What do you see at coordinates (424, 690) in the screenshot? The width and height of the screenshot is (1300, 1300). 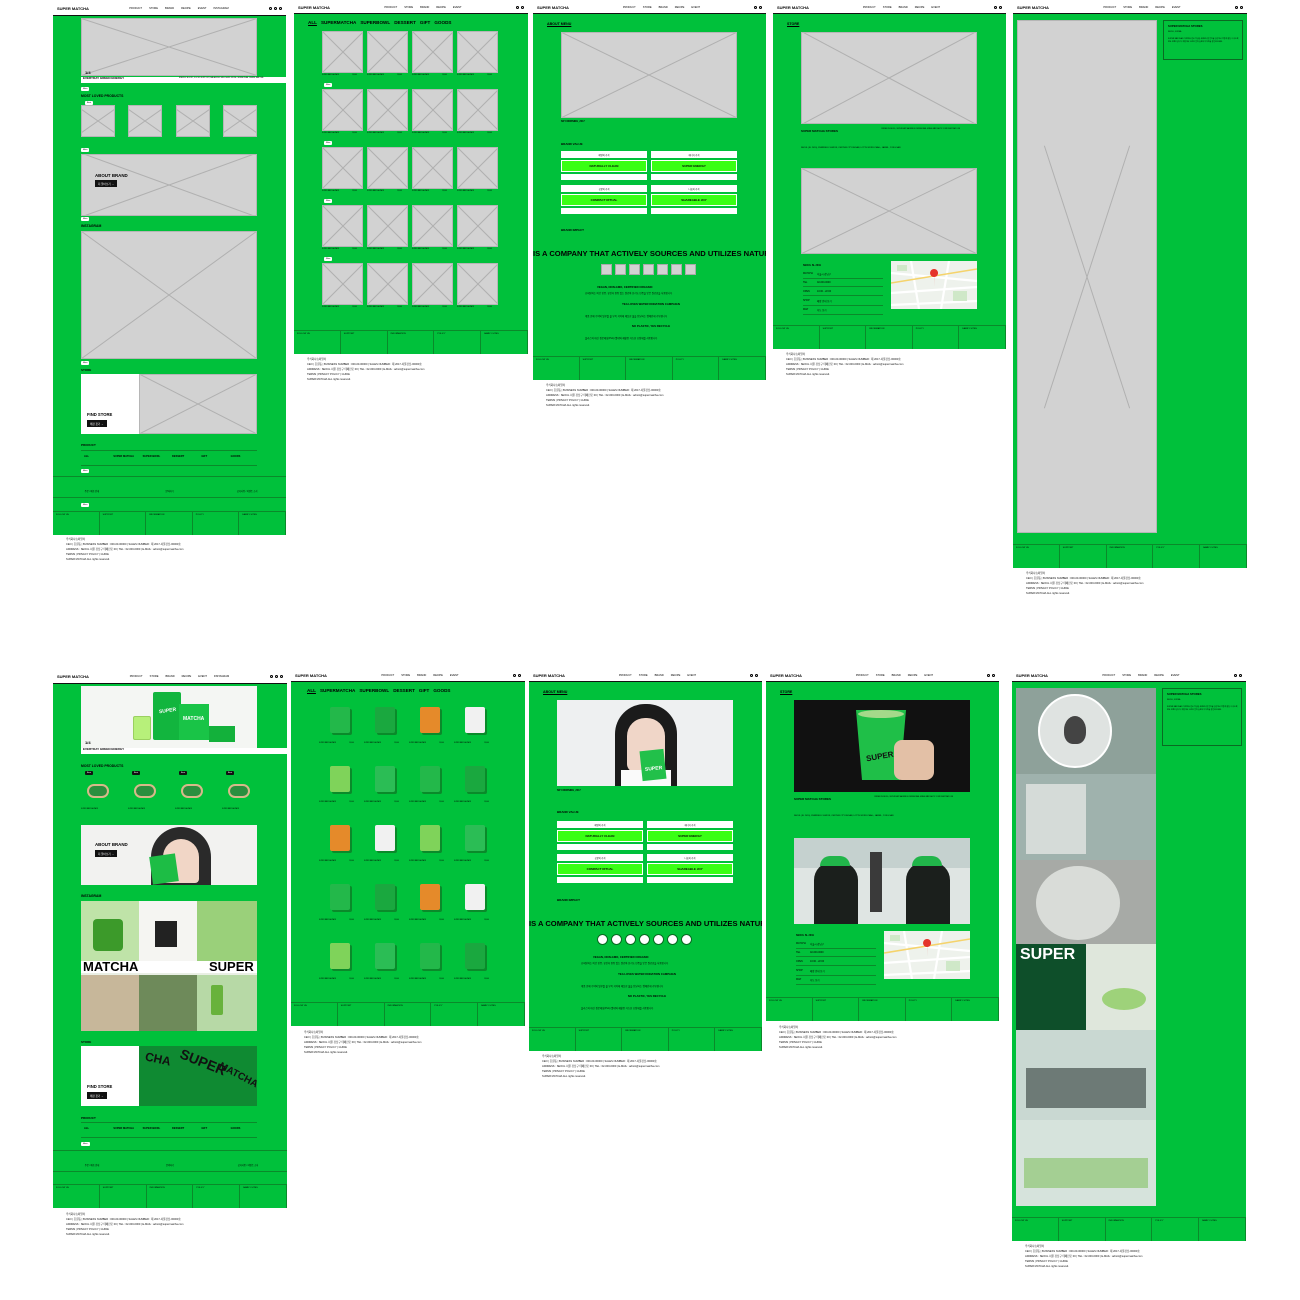 I see `shop-tab: GIFT` at bounding box center [424, 690].